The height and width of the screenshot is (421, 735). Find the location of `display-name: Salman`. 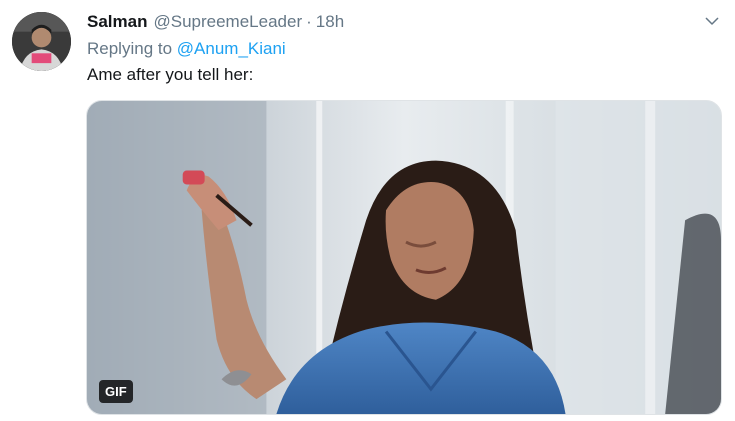

display-name: Salman is located at coordinates (117, 22).